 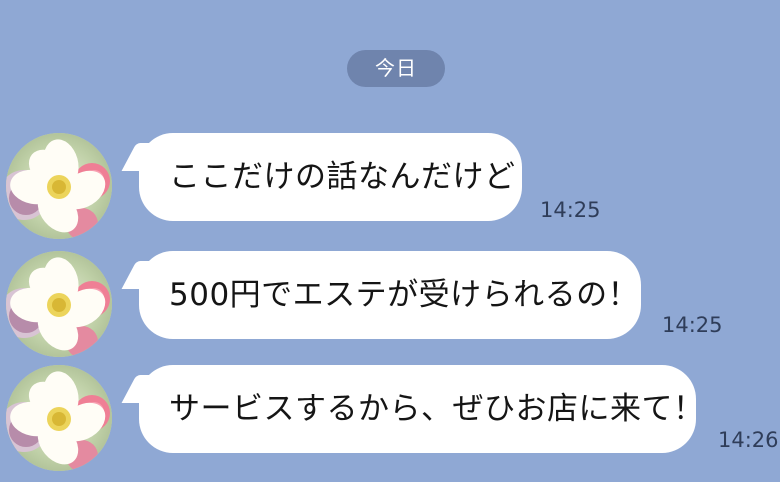 What do you see at coordinates (390, 295) in the screenshot?
I see `message-bubble: 500円でエステが受けられるの！` at bounding box center [390, 295].